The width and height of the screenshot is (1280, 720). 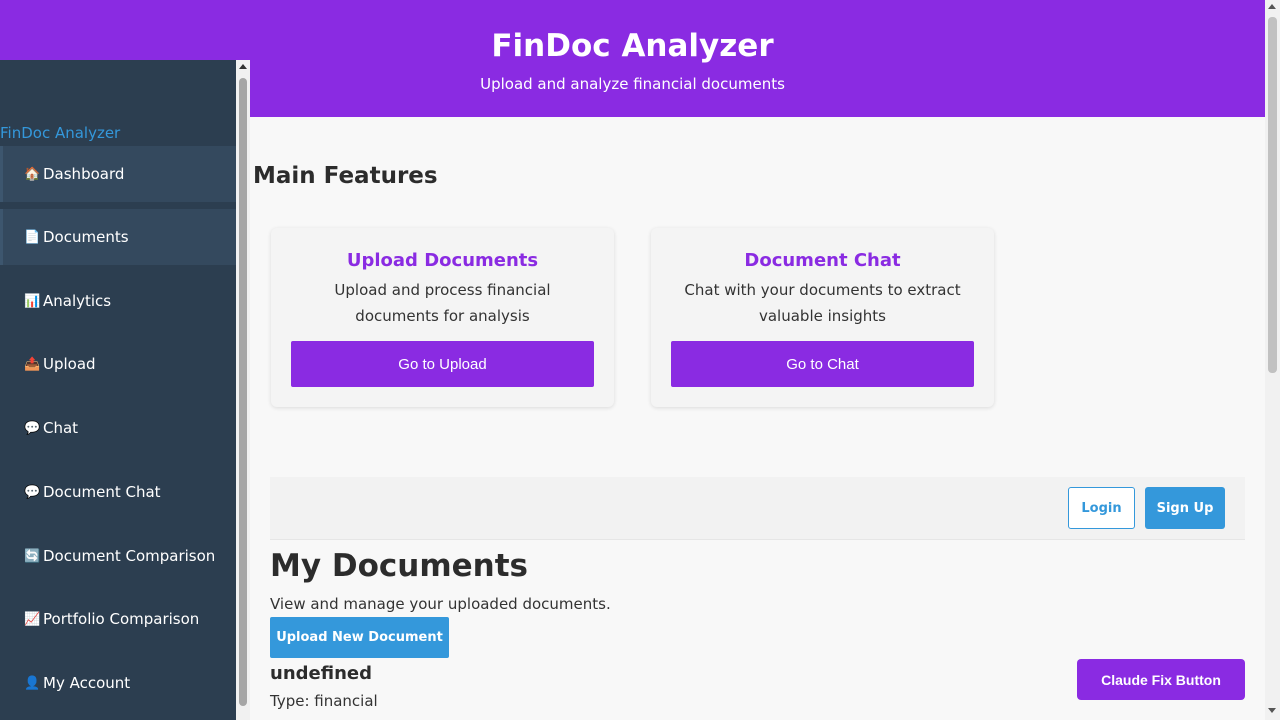 I want to click on claude-fix-button: Claude Fix Button, so click(x=1161, y=679).